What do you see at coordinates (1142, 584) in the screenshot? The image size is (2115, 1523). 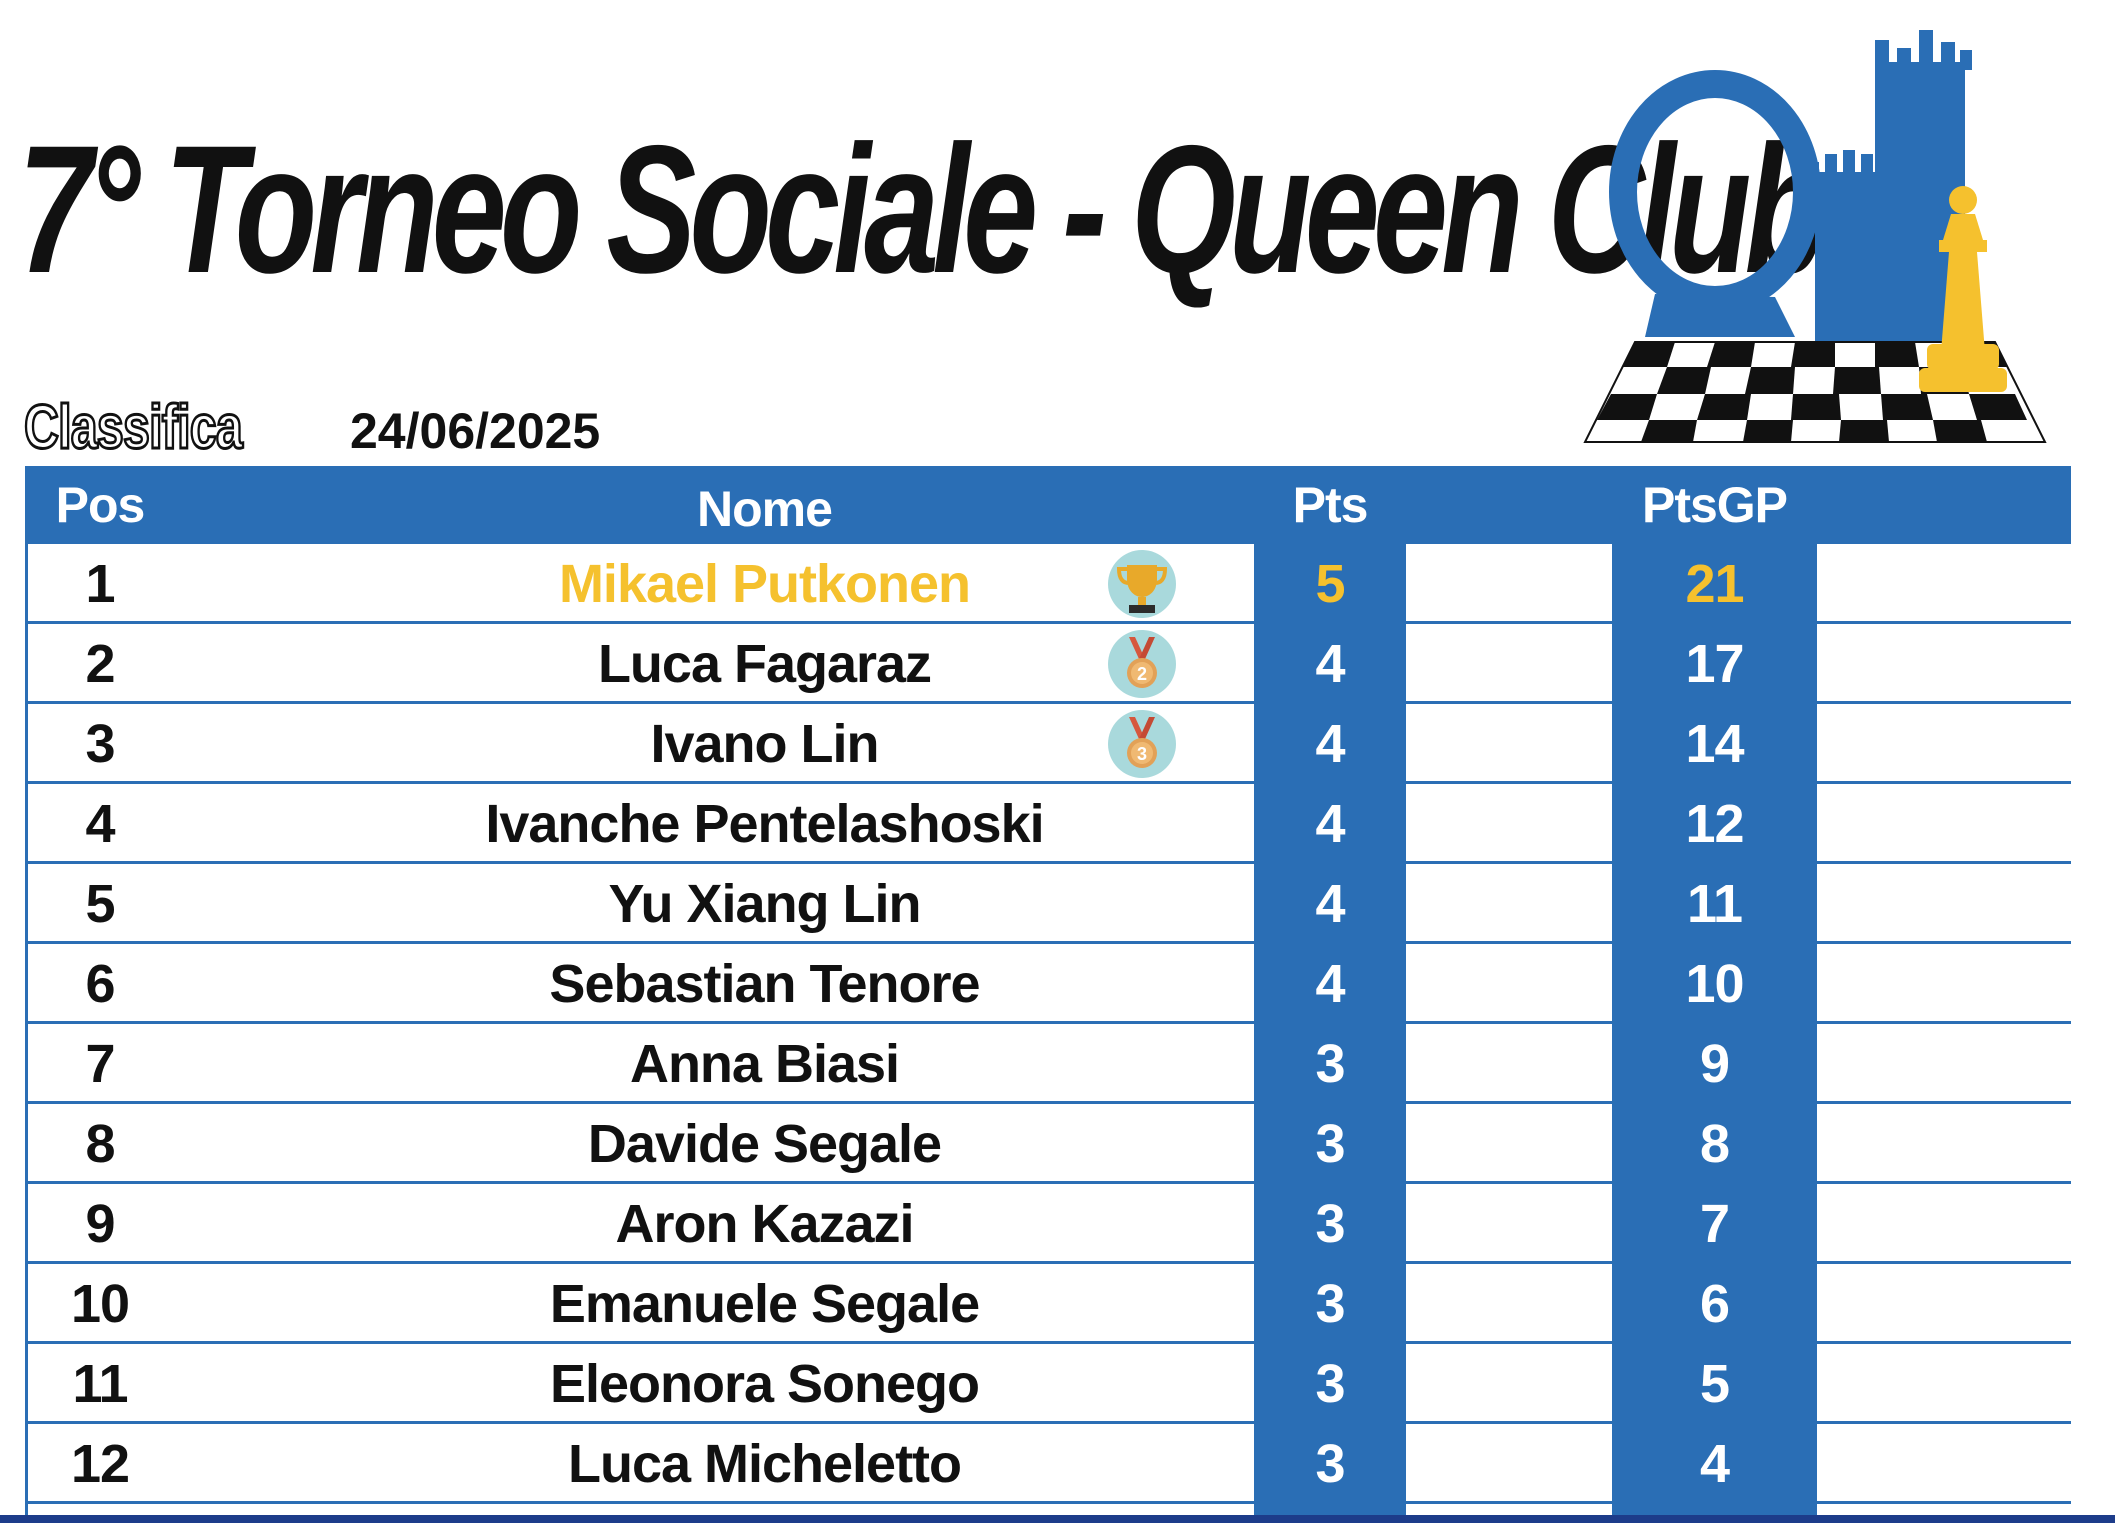 I see `trophy-icon` at bounding box center [1142, 584].